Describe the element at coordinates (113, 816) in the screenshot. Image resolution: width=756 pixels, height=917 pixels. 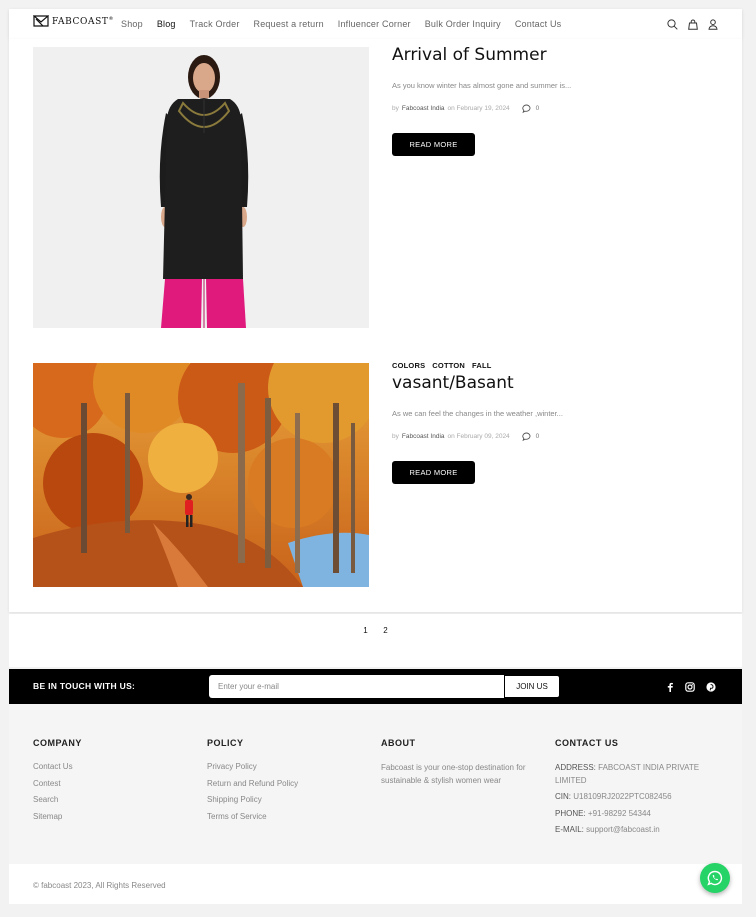
I see `footer-link-sitemap: Sitemap` at that location.